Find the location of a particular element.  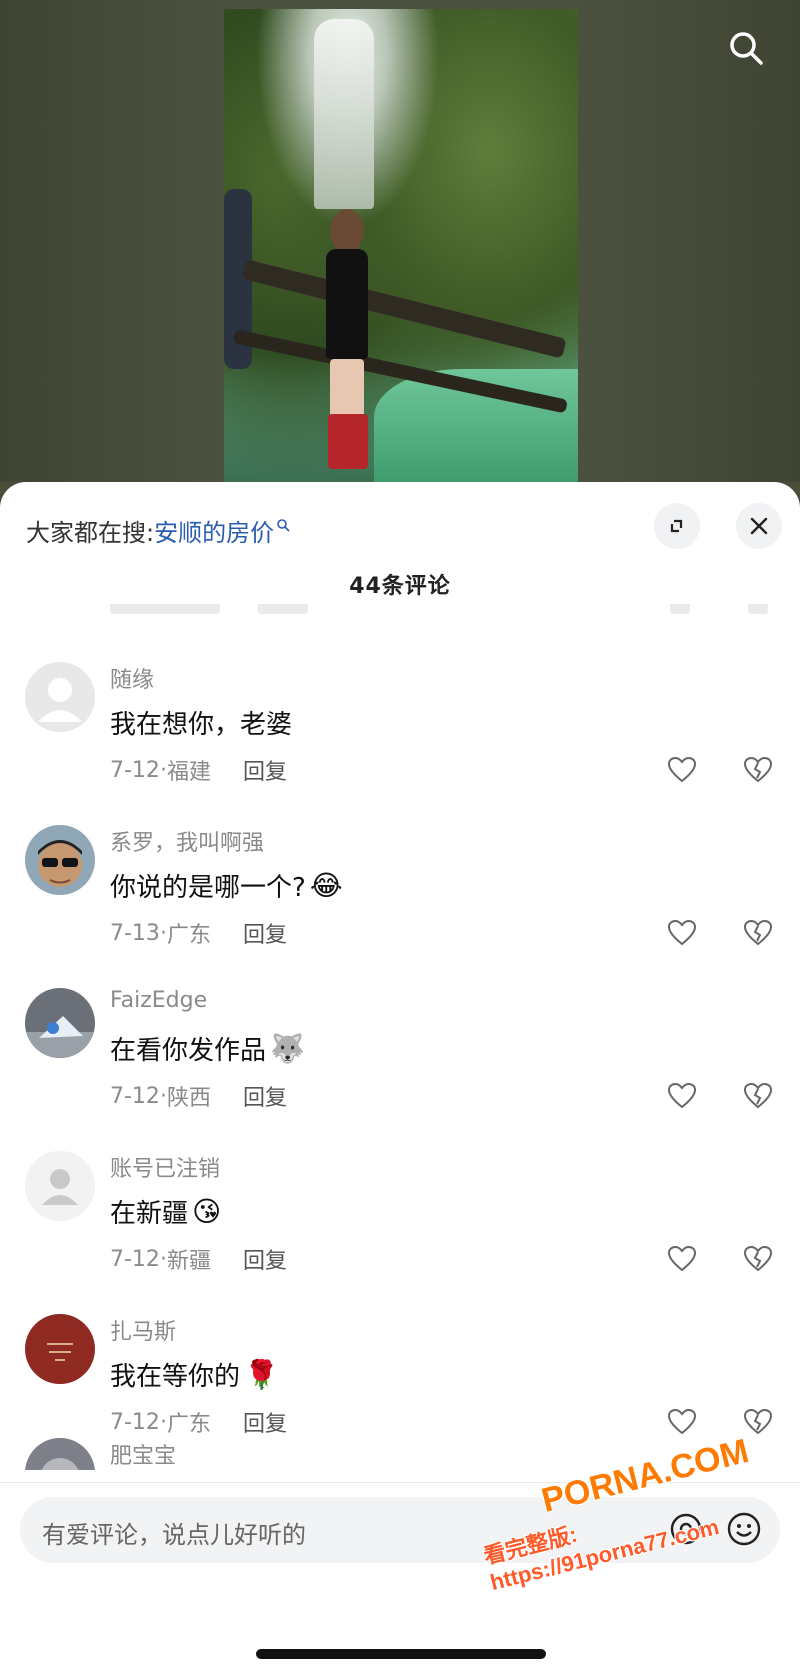

comment-text-body: 在看你发作品 is located at coordinates (188, 1051).